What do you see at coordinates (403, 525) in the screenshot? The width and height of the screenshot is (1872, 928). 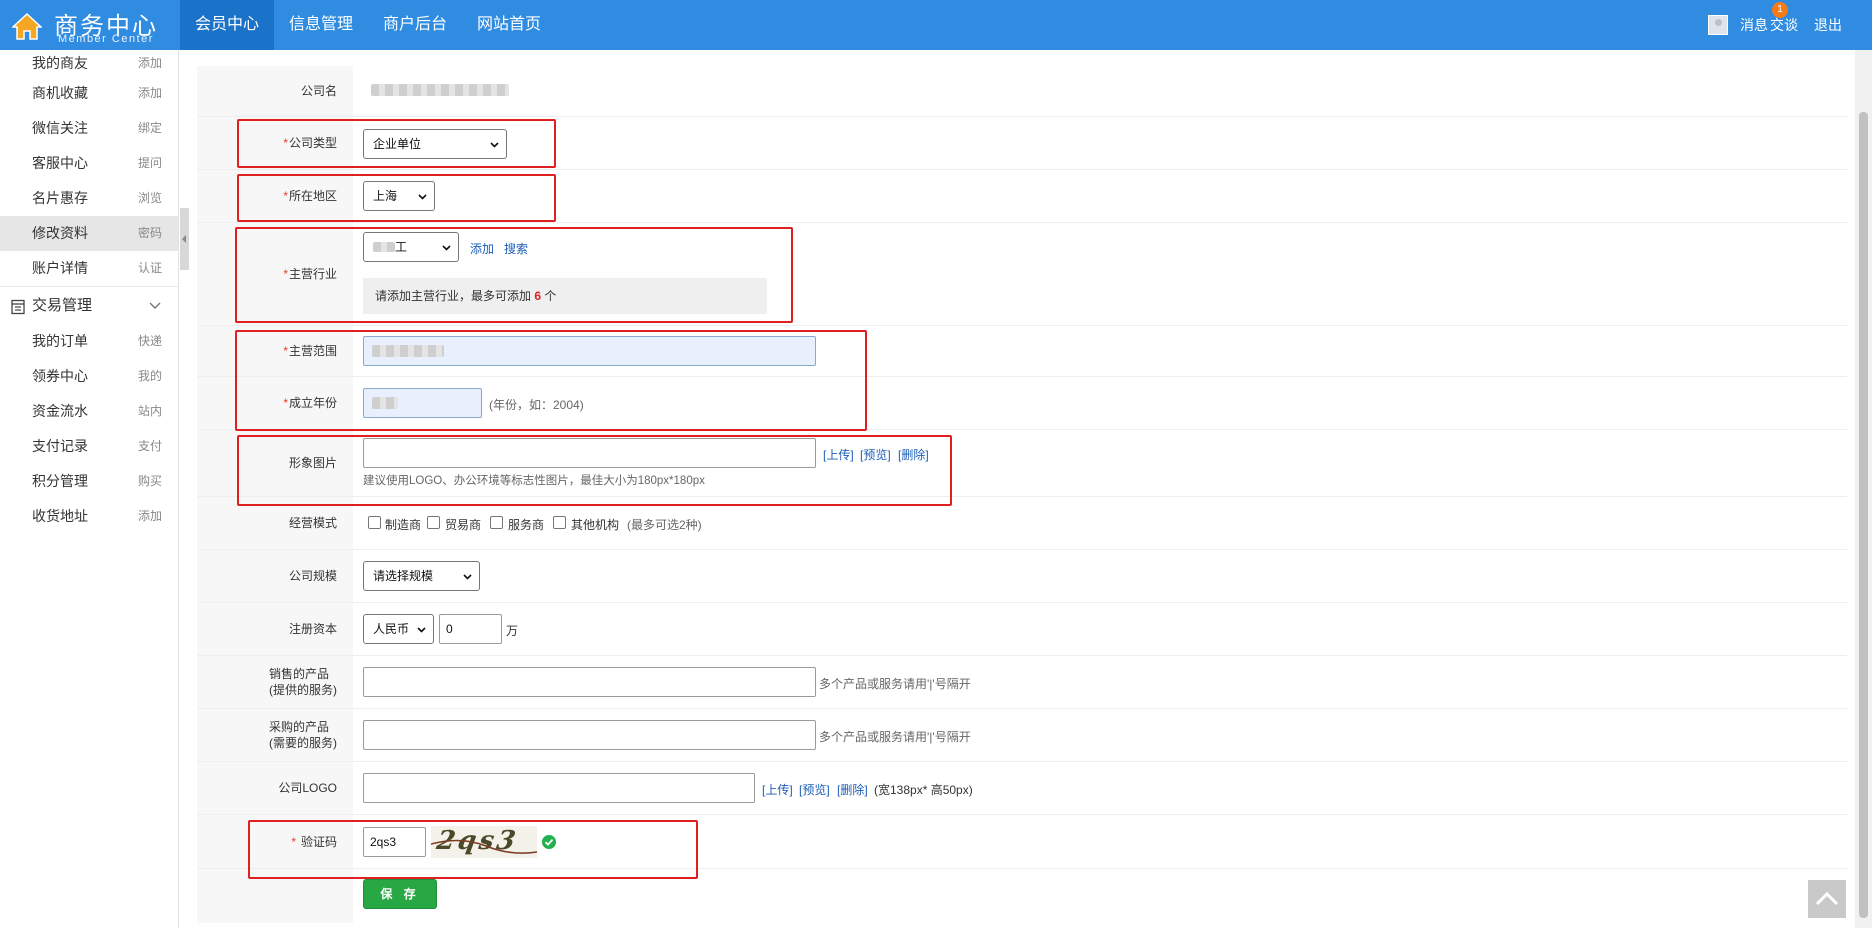 I see `mode-label-manufacturer: 制造商` at bounding box center [403, 525].